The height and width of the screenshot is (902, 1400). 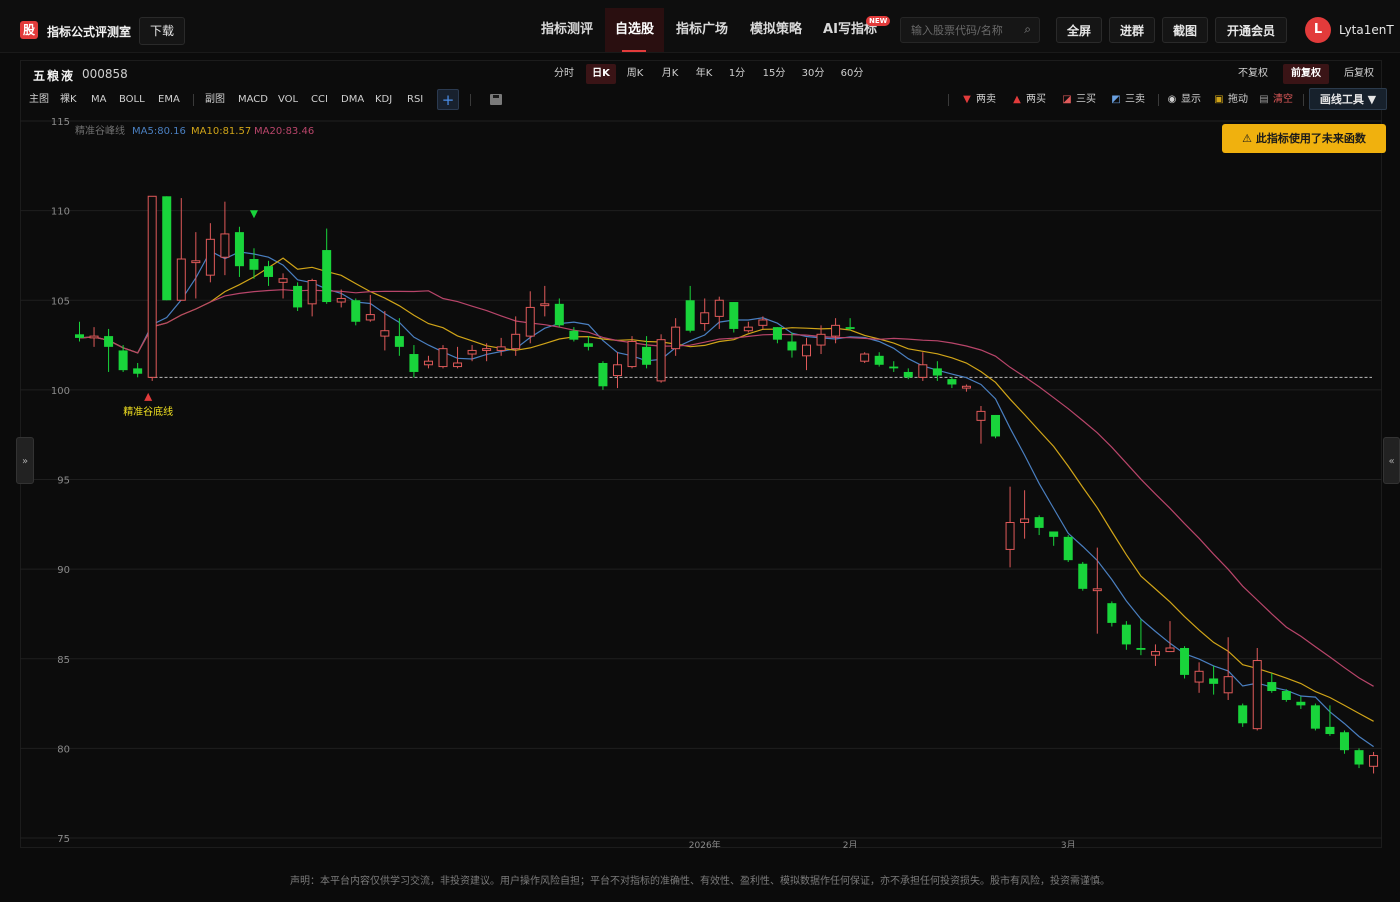 I want to click on indicator-boll: BOLL, so click(x=132, y=100).